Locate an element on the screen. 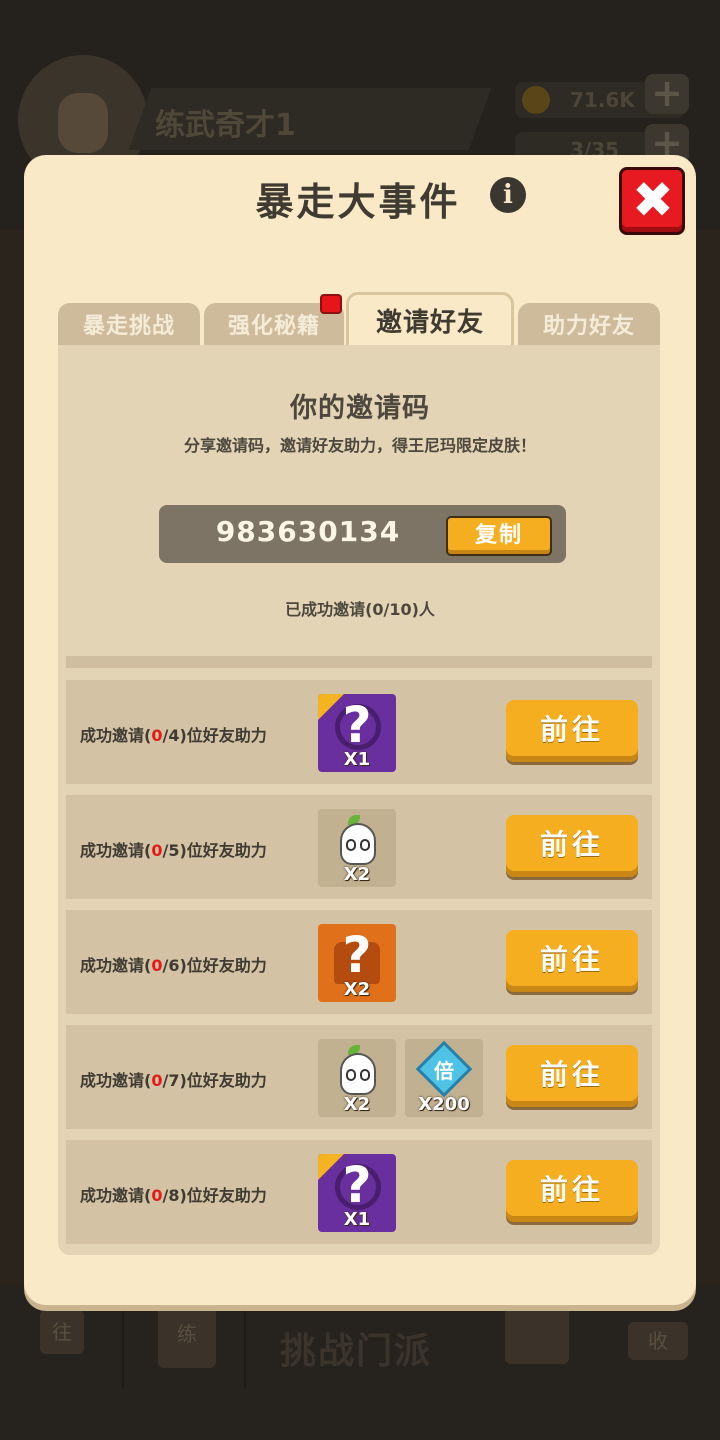  reward-row-5: 成功邀请(0/8)位好友助力 ? X1 前往 is located at coordinates (359, 1192).